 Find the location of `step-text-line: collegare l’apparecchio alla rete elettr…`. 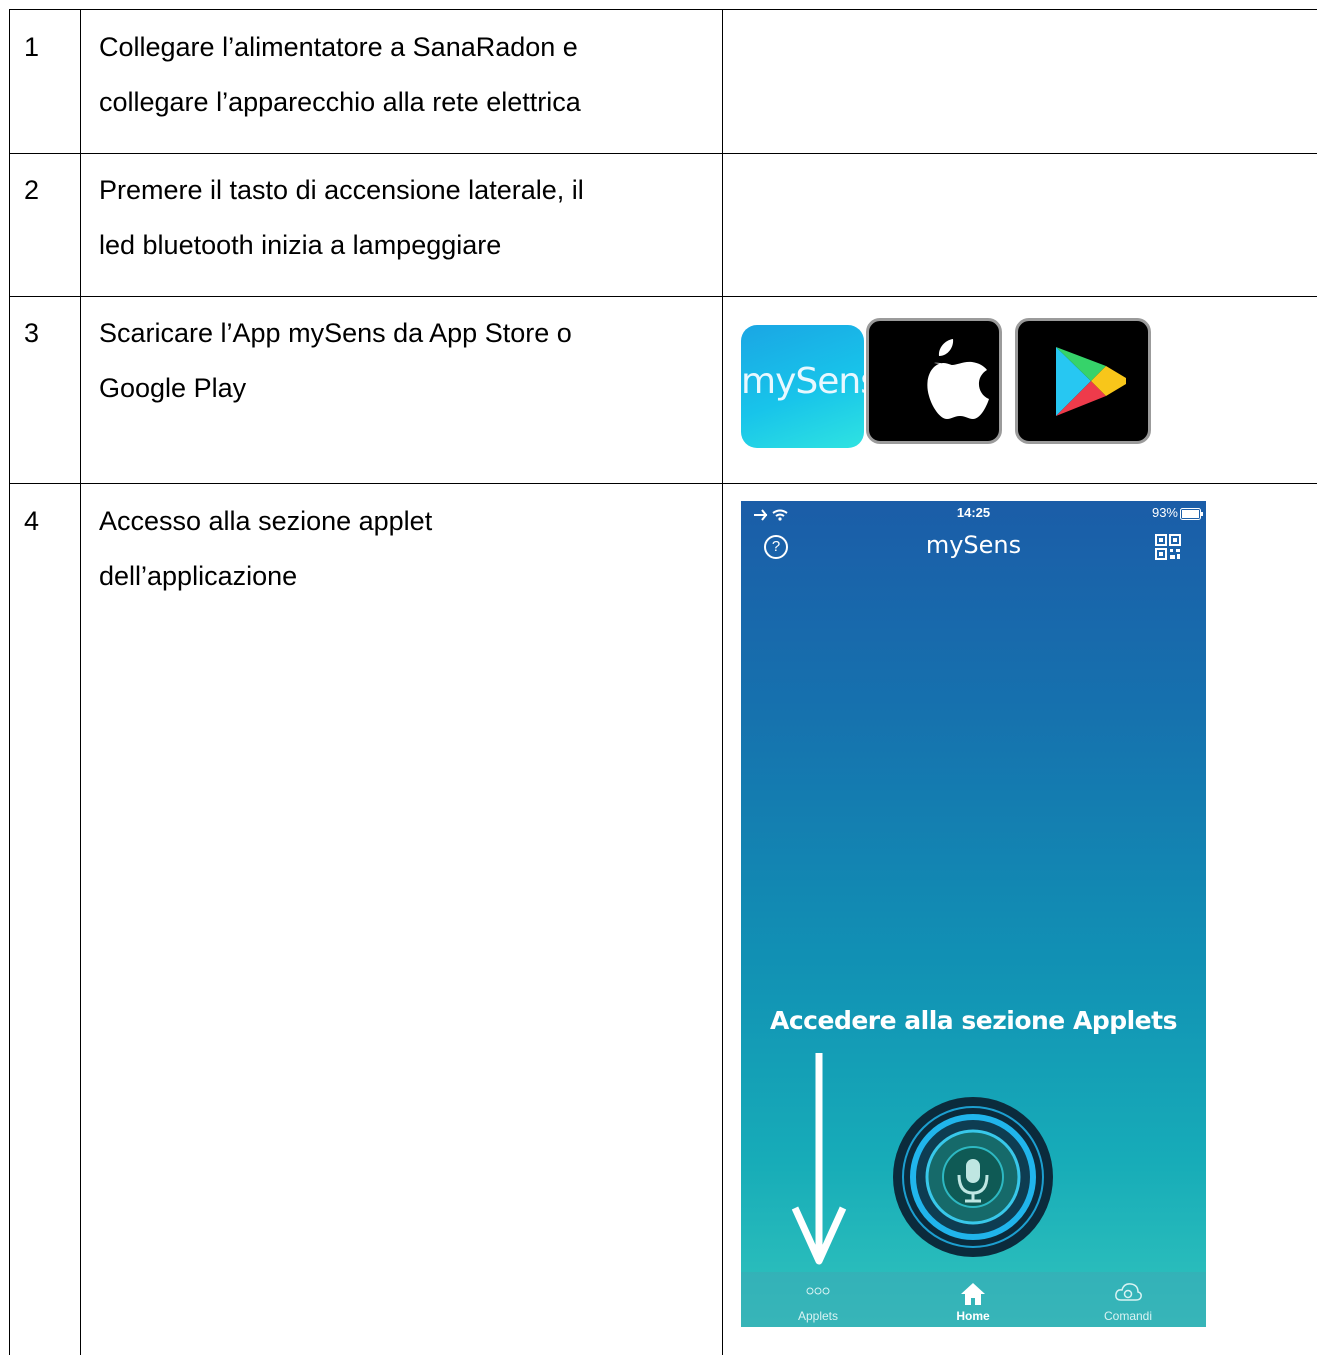

step-text-line: collegare l’apparecchio alla rete elettr… is located at coordinates (340, 102).